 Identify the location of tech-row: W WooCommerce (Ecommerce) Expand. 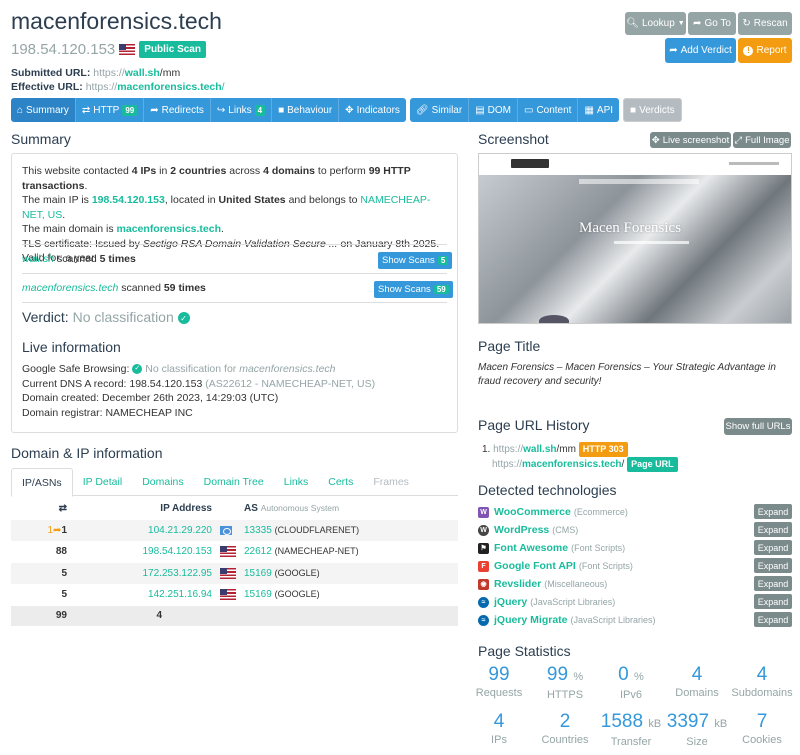
(635, 512).